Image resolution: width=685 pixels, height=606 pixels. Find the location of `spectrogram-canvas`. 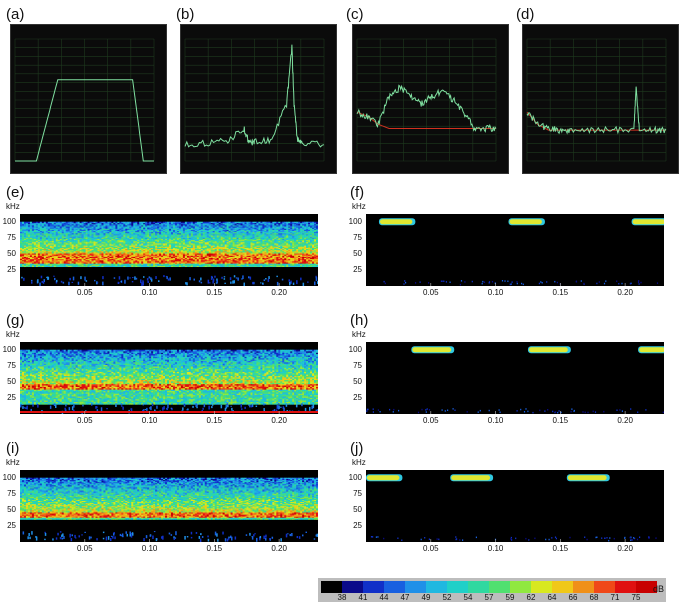

spectrogram-canvas is located at coordinates (169, 250).